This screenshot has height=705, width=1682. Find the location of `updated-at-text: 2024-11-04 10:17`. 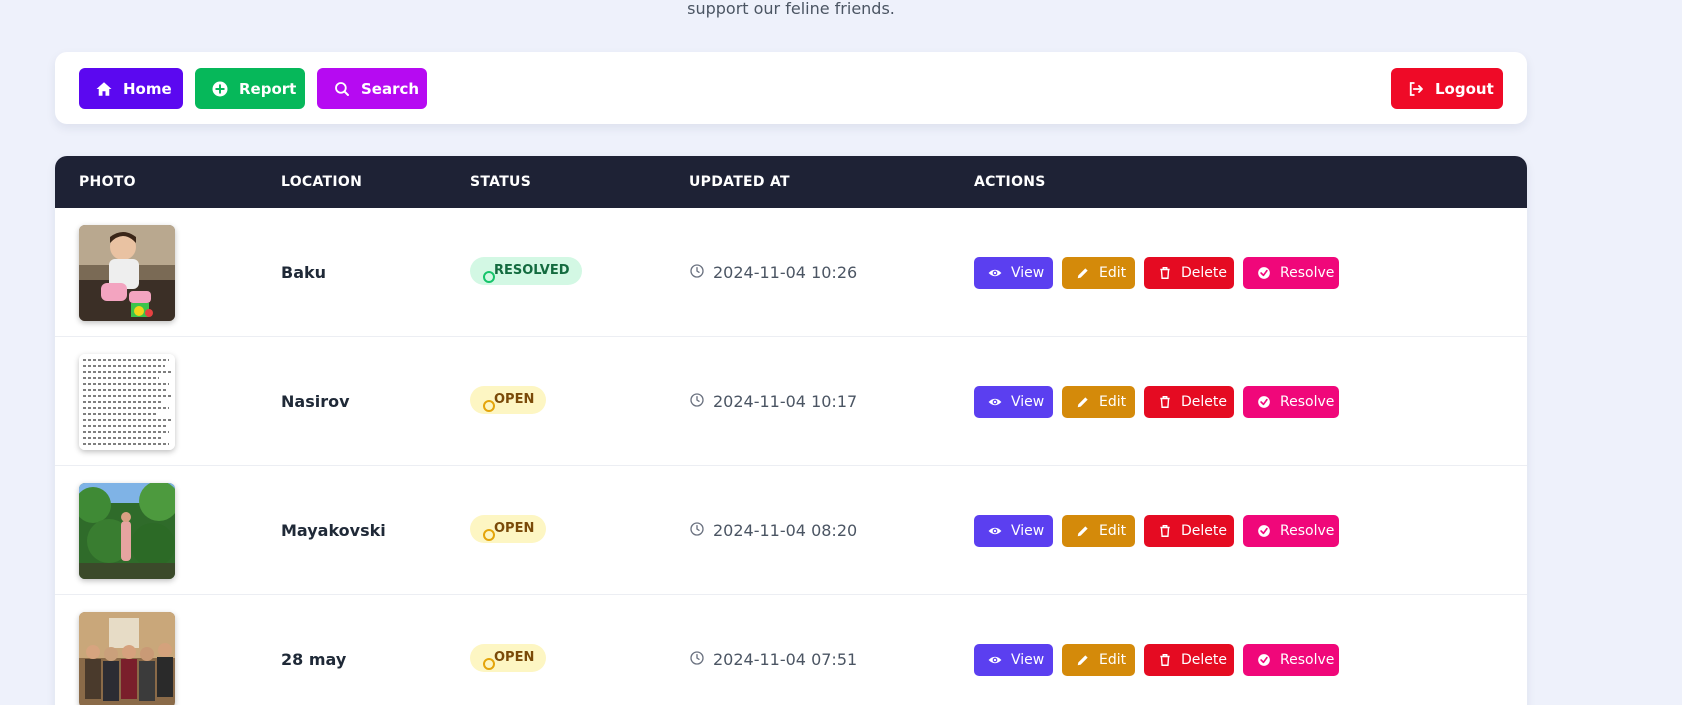

updated-at-text: 2024-11-04 10:17 is located at coordinates (785, 401).